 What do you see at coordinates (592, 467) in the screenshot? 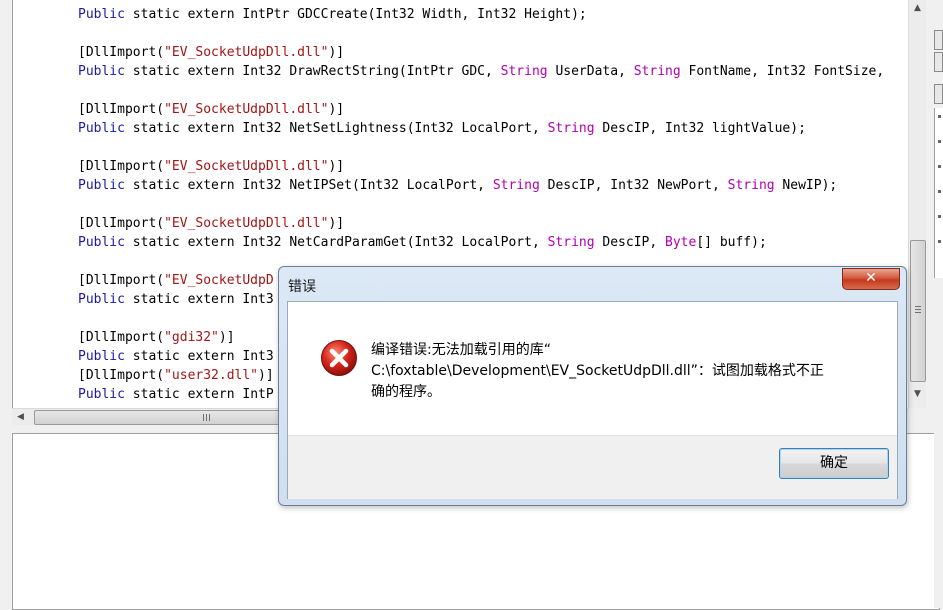
I see `dialog-footer: 确定` at bounding box center [592, 467].